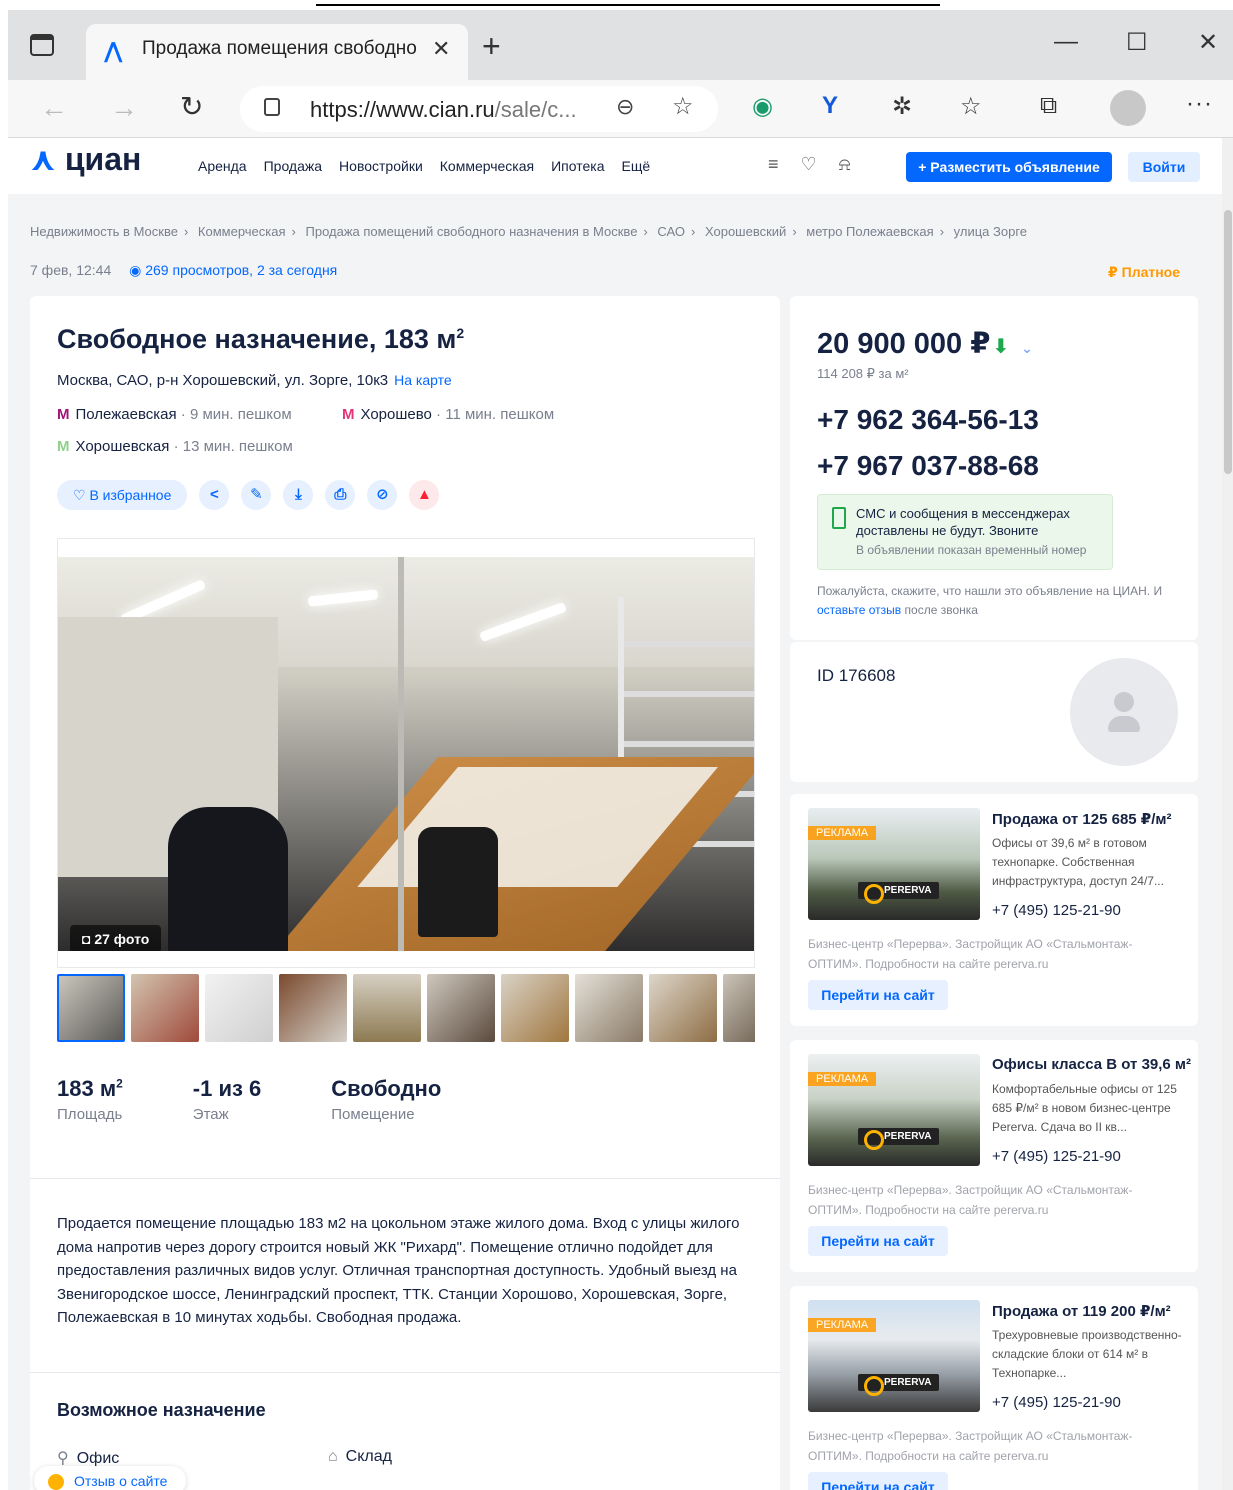  Describe the element at coordinates (971, 550) in the screenshot. I see `notice-sub-text: В объявлении показан временный номер` at that location.